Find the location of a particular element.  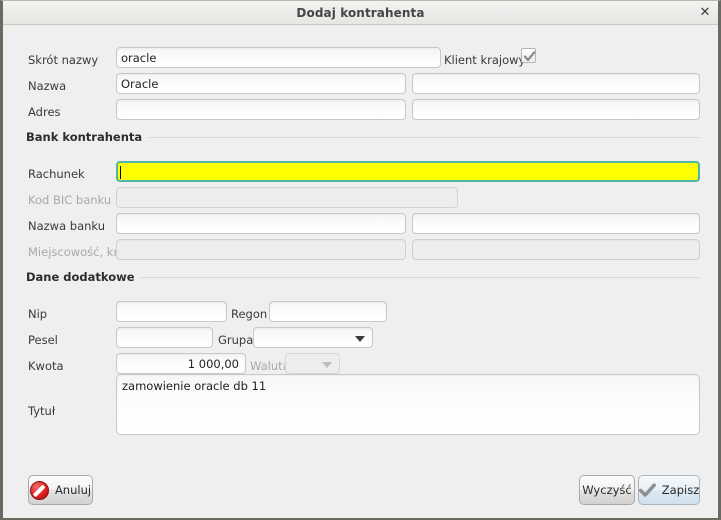

label-klient-krajowy: Klient krajowy is located at coordinates (485, 60).